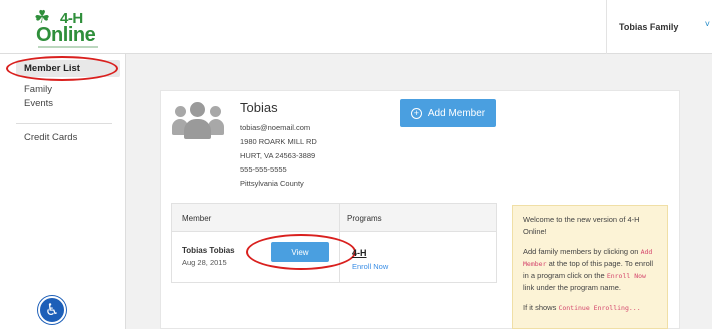 The width and height of the screenshot is (712, 329). I want to click on family-address-line1: 1980 ROARK MILL RD, so click(278, 141).